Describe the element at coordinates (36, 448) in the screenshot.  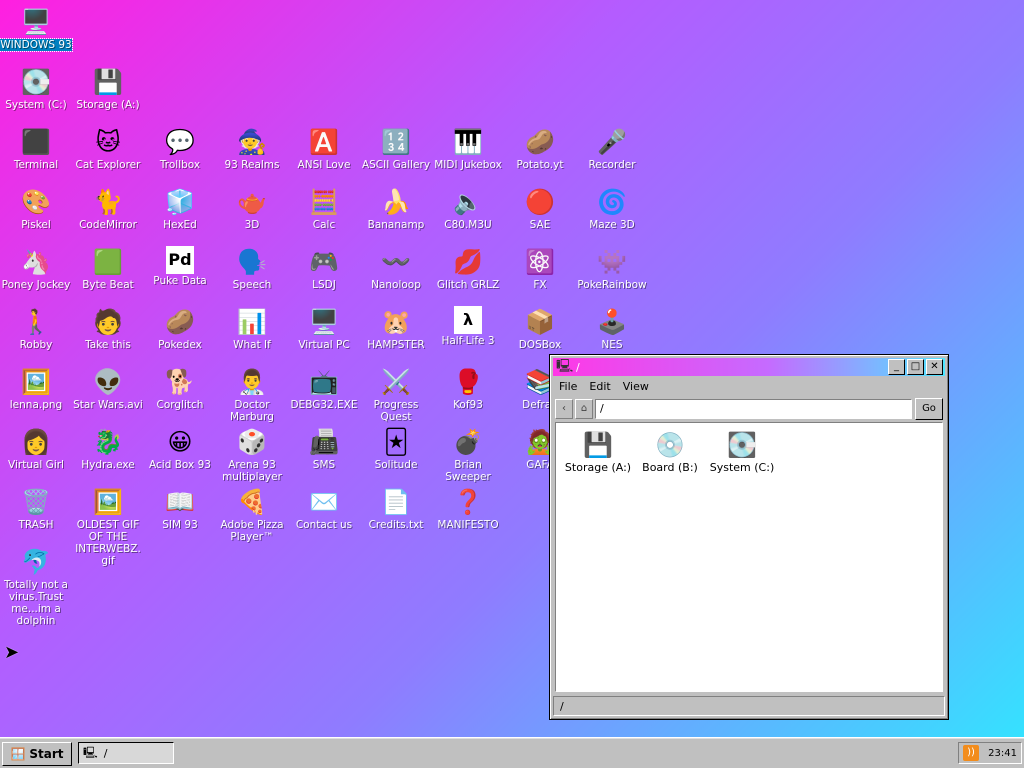
I see `desktop-icon: 👩 Virtual Girl` at that location.